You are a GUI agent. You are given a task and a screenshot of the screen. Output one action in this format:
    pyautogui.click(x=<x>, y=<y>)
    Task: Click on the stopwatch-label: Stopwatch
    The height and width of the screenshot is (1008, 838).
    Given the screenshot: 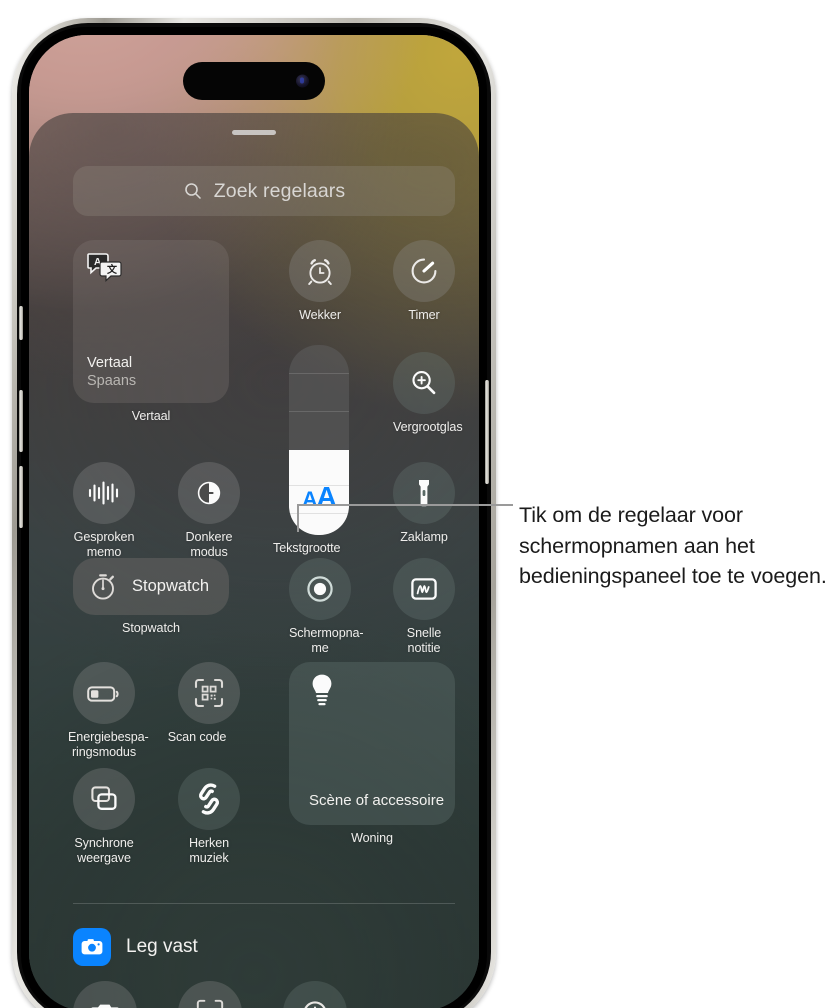 What is the action you would take?
    pyautogui.click(x=171, y=586)
    